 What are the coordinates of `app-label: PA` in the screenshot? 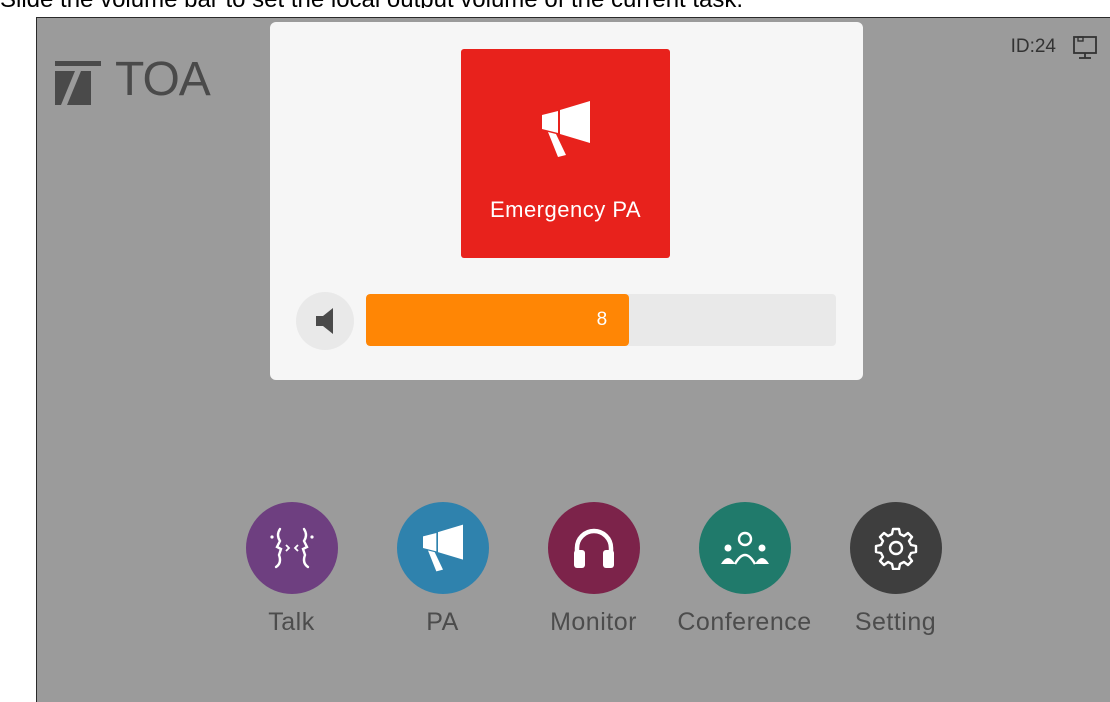 It's located at (442, 622).